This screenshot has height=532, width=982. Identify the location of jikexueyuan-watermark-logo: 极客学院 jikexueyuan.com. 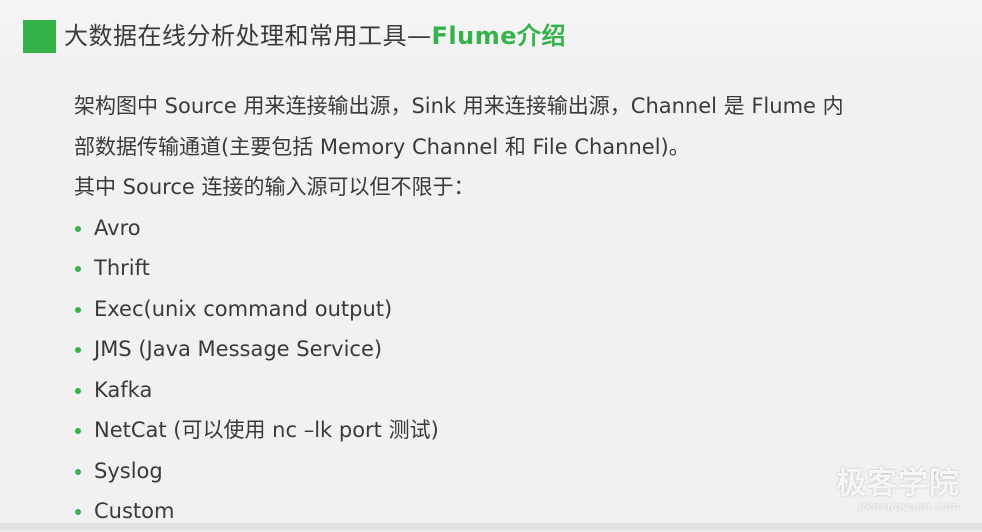
(898, 491).